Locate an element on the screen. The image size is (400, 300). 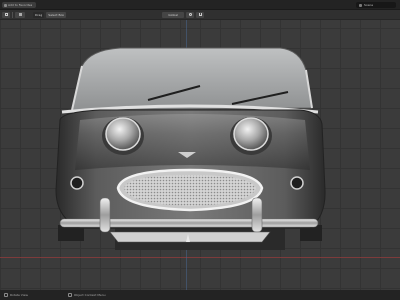
scene-selector: Scene is located at coordinates (376, 5).